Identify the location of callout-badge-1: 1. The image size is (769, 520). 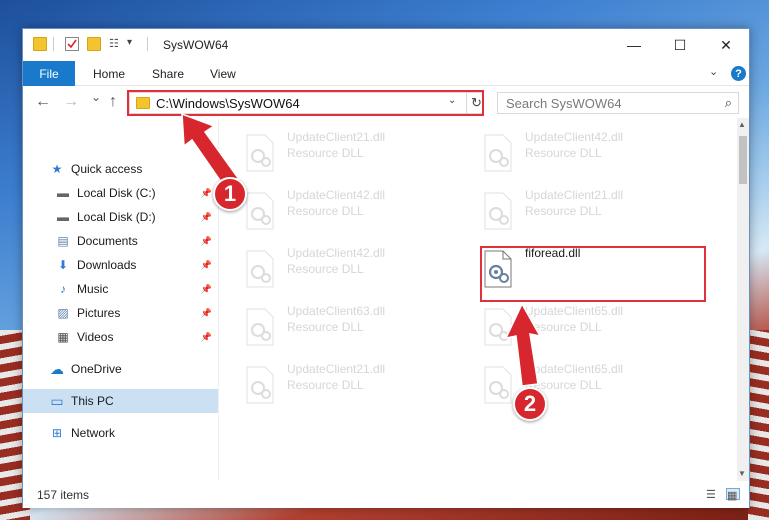
(230, 194).